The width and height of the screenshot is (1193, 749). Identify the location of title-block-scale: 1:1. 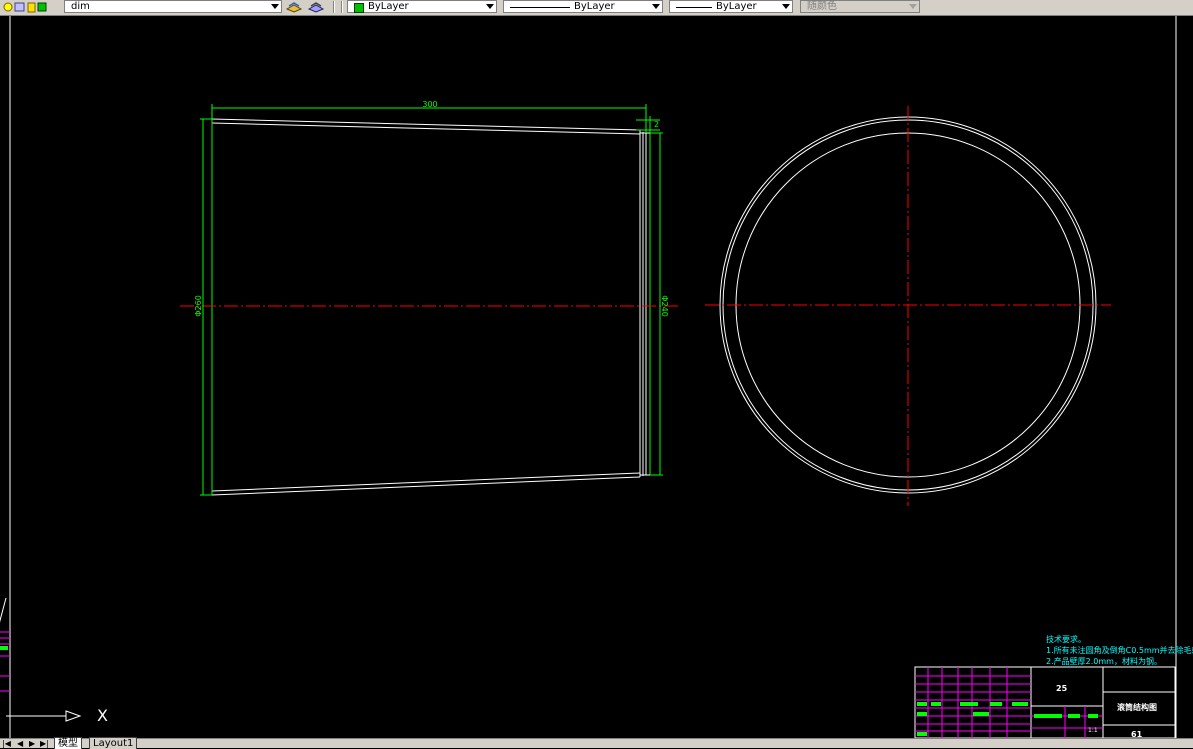
(1093, 730).